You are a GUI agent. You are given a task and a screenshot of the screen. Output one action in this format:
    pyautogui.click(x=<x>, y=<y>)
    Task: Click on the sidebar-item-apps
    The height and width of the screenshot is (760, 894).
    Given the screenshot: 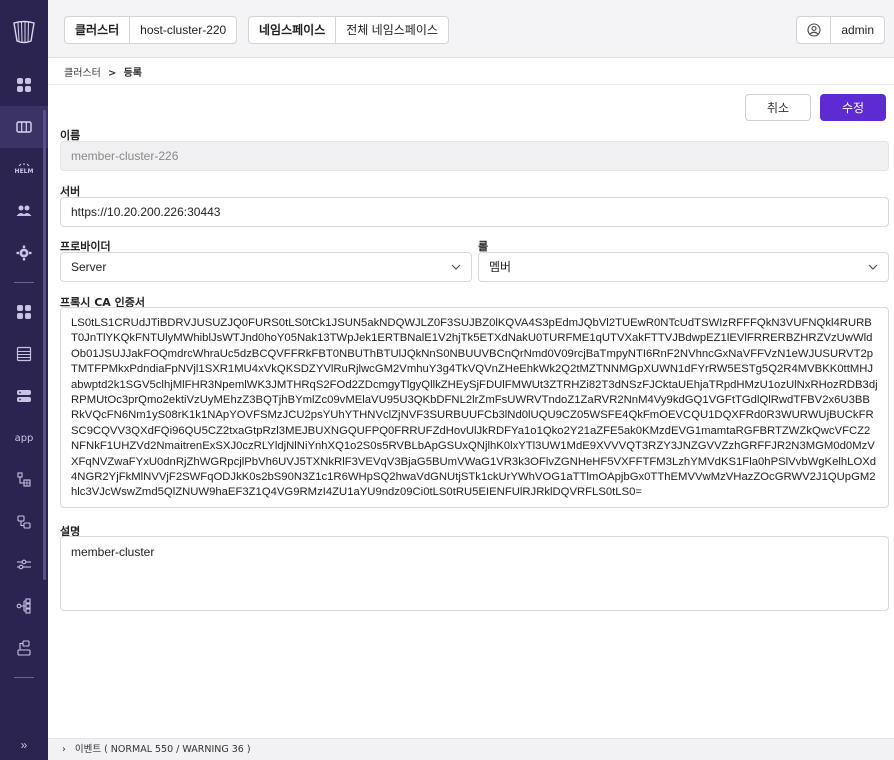 What is the action you would take?
    pyautogui.click(x=24, y=312)
    